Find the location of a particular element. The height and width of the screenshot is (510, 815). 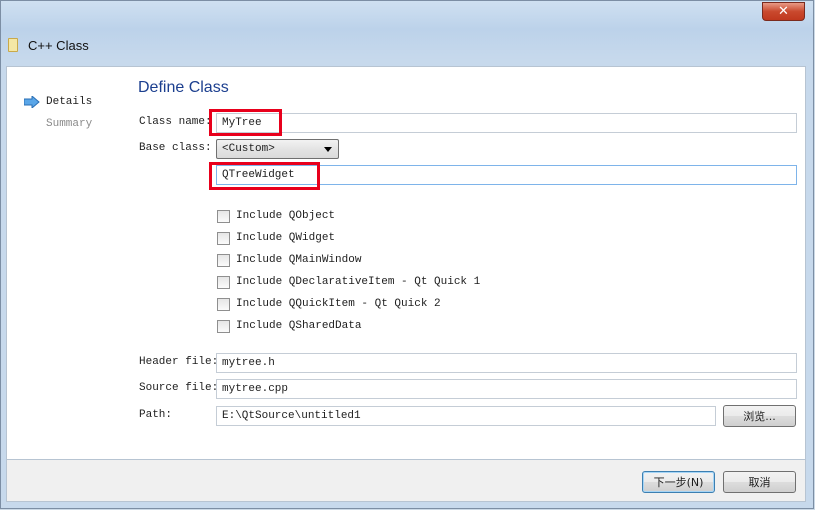

window-title: C++ Class is located at coordinates (58, 45).